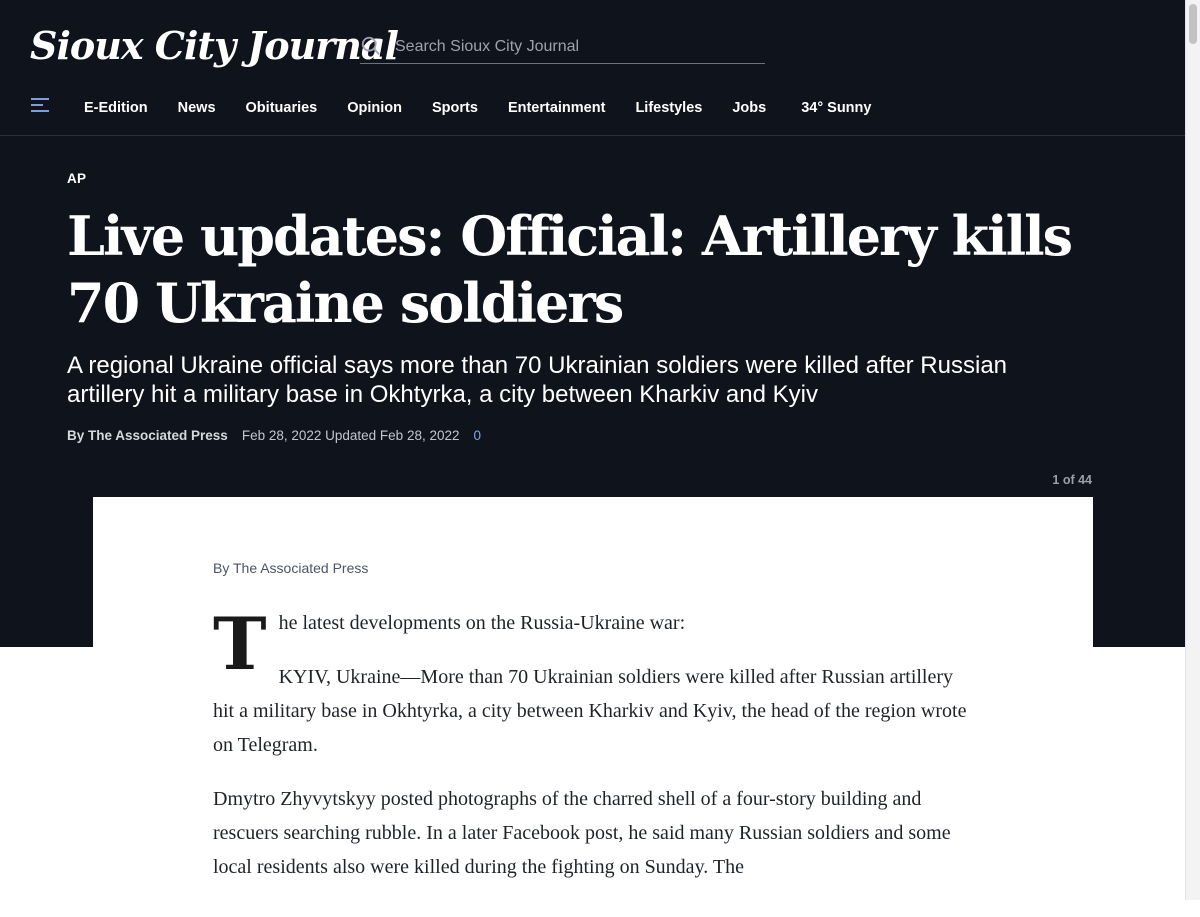 This screenshot has width=1200, height=917. Describe the element at coordinates (836, 108) in the screenshot. I see `weather-link: 34° Sunny` at that location.